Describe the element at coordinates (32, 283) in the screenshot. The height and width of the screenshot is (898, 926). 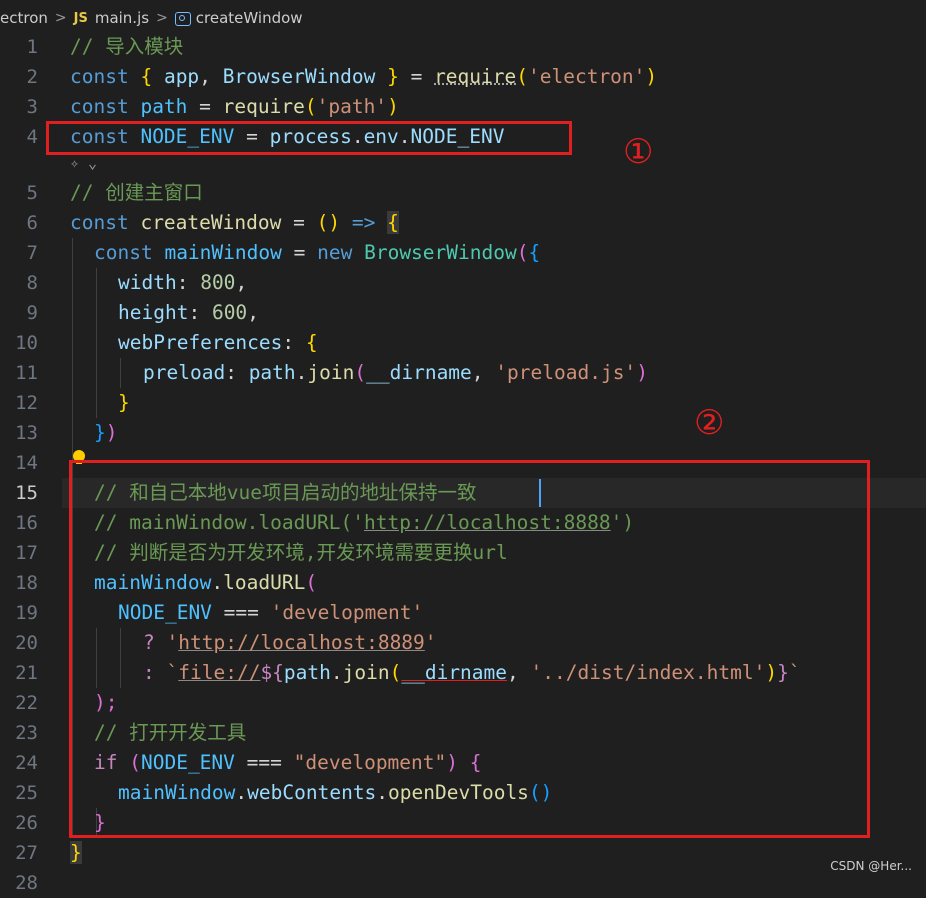
I see `line-number: 8` at that location.